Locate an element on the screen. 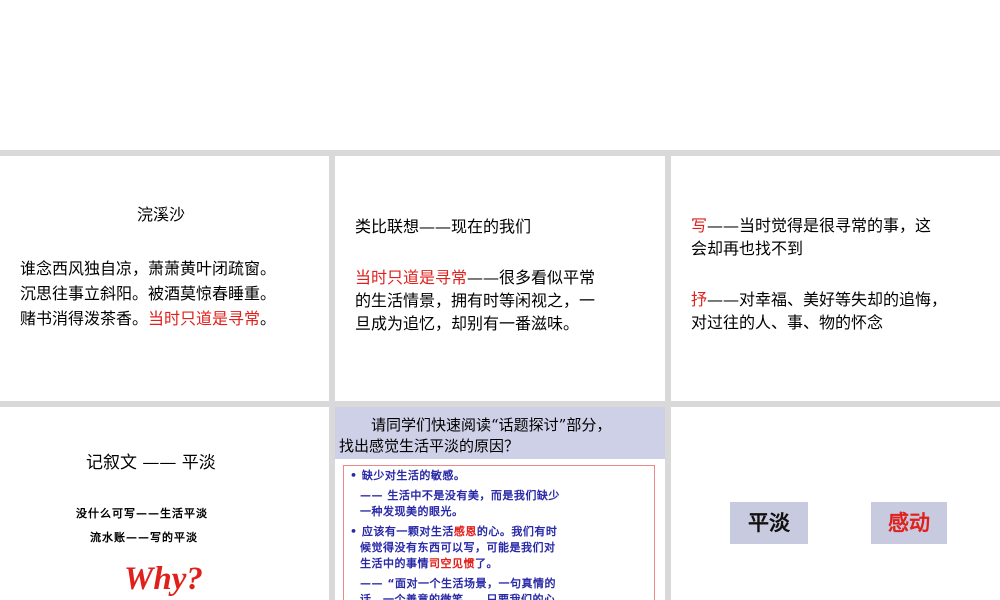  question-line: 请同学们快速阅读“话题探讨”部分， is located at coordinates (491, 425).